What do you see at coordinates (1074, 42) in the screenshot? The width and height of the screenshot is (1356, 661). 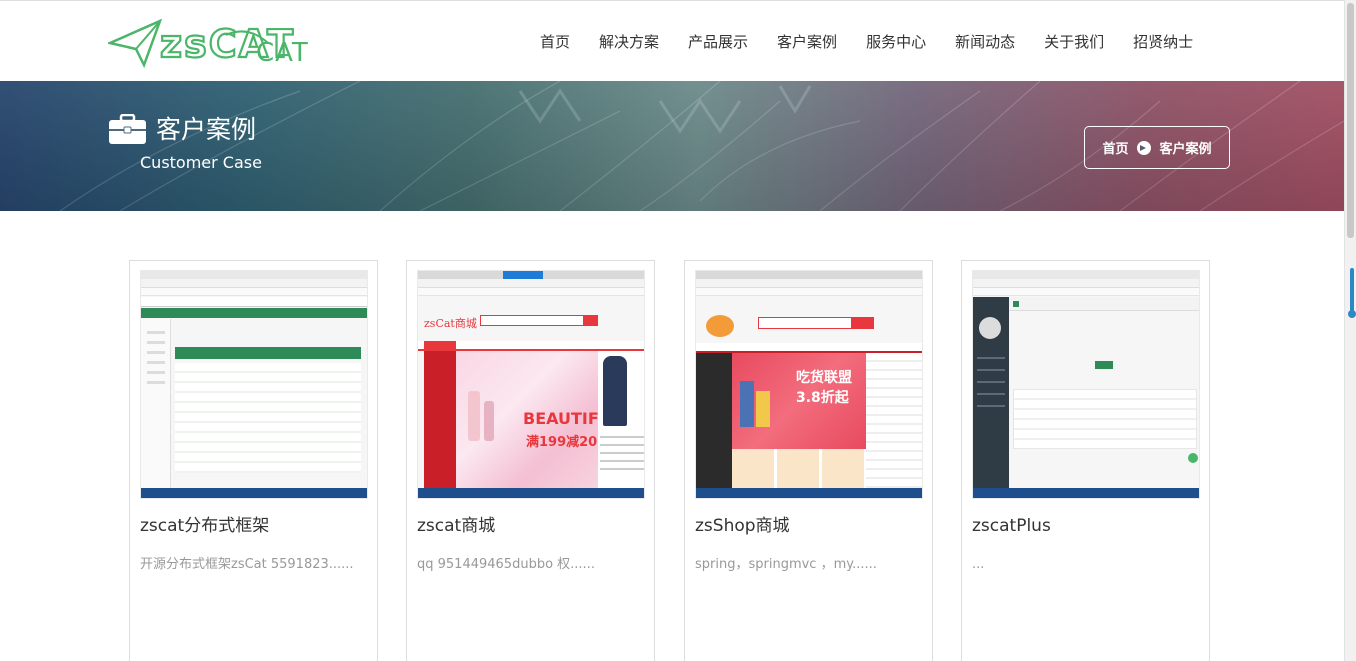 I see `nav-about: 关于我们` at bounding box center [1074, 42].